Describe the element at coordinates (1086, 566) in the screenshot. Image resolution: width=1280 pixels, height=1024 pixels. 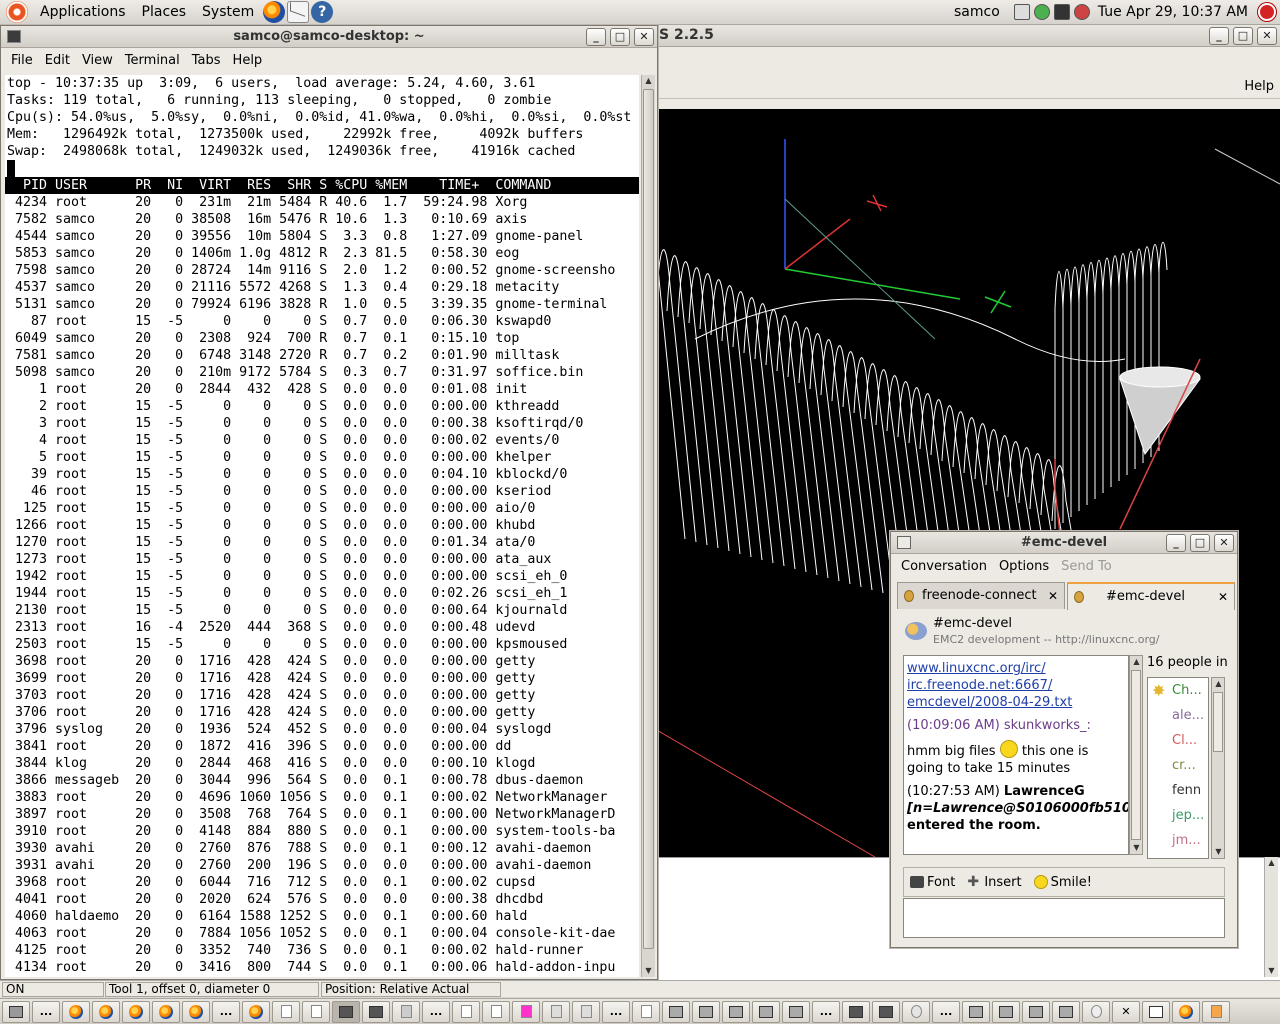
I see `menu-send-to: Send To` at that location.